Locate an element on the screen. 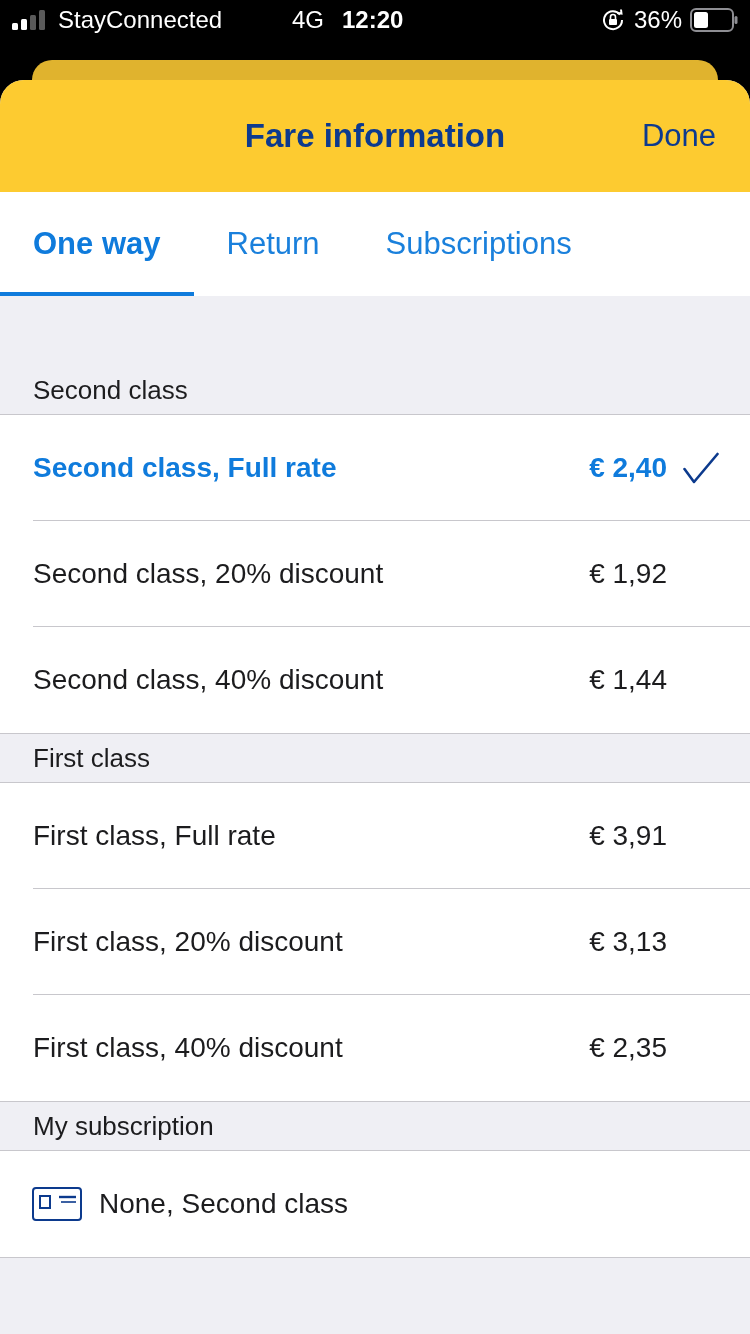  section-header: Second class is located at coordinates (110, 390).